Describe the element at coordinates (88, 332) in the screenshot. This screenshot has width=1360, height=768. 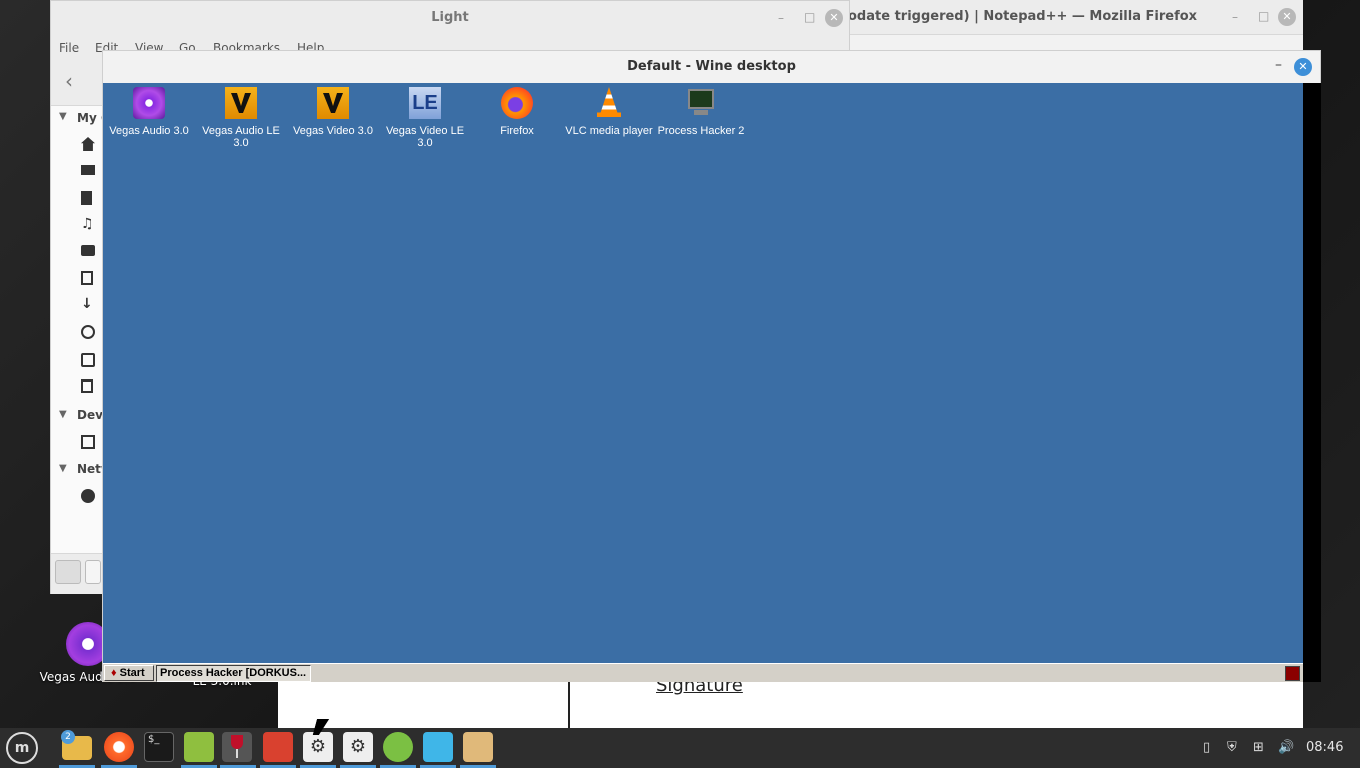
I see `clock-icon` at that location.